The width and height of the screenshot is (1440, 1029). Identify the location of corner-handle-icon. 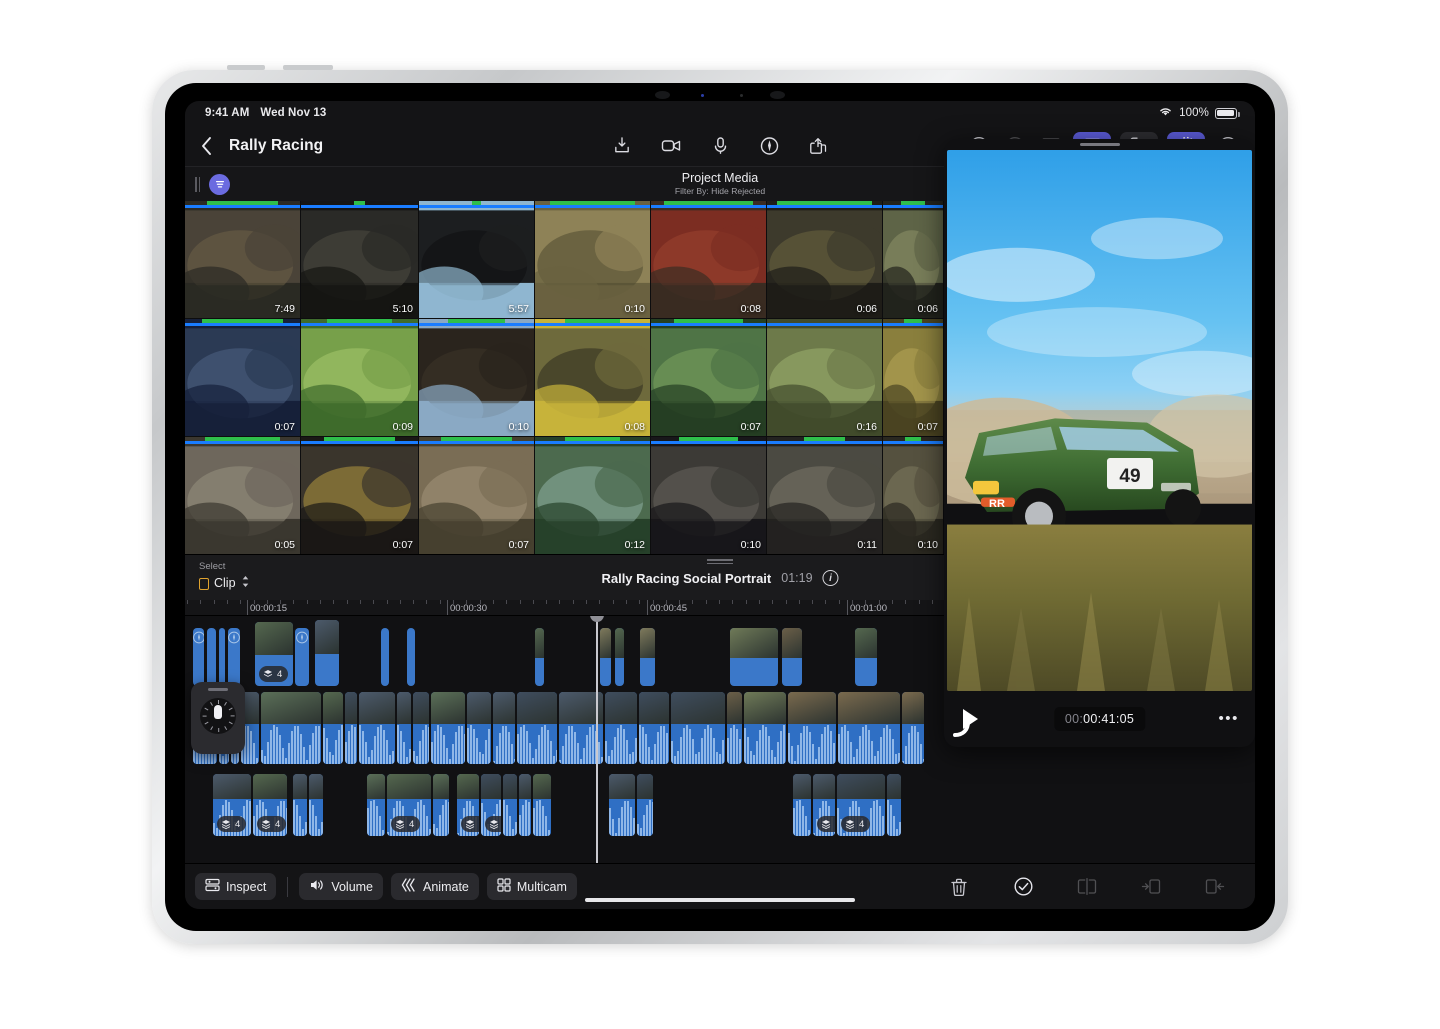
(962, 729).